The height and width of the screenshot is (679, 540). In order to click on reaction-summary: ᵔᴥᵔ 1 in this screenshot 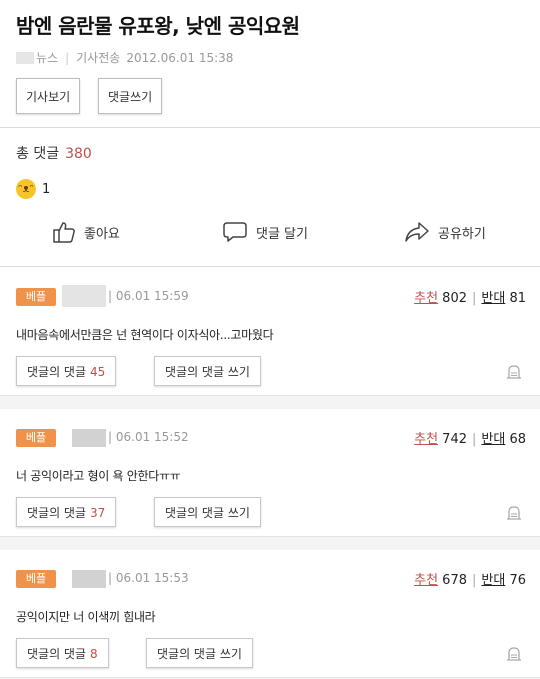, I will do `click(33, 189)`.